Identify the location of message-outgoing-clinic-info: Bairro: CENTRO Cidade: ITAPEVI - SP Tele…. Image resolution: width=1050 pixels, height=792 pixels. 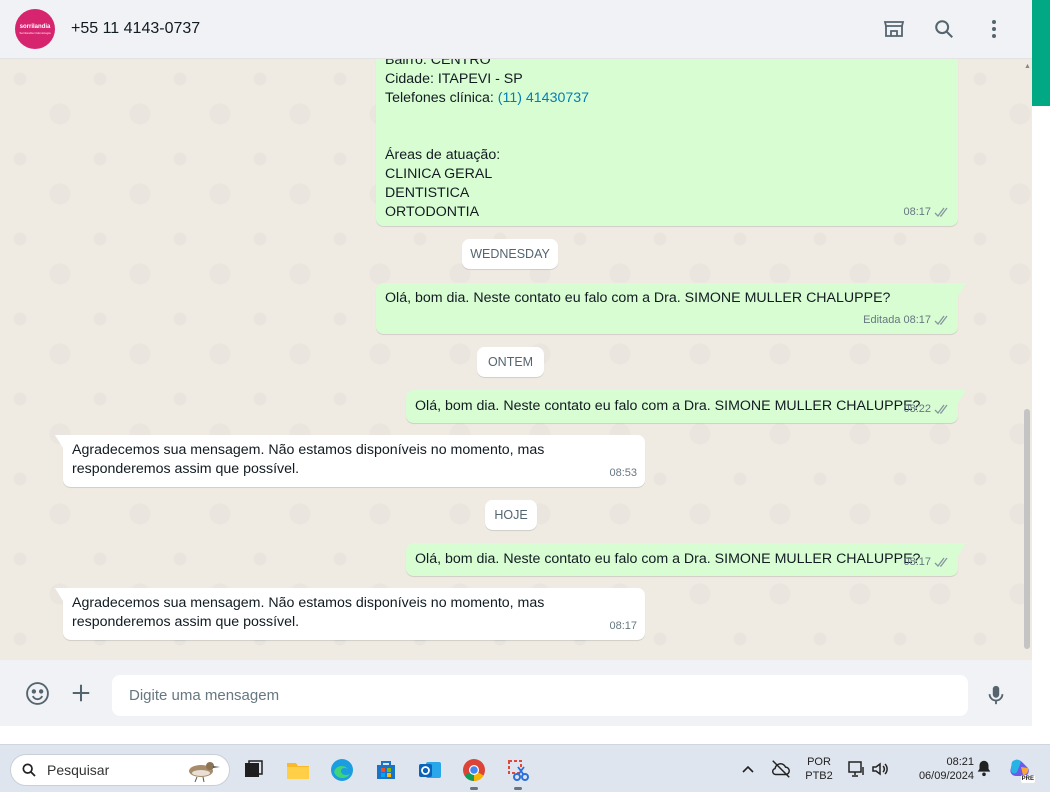
(667, 142).